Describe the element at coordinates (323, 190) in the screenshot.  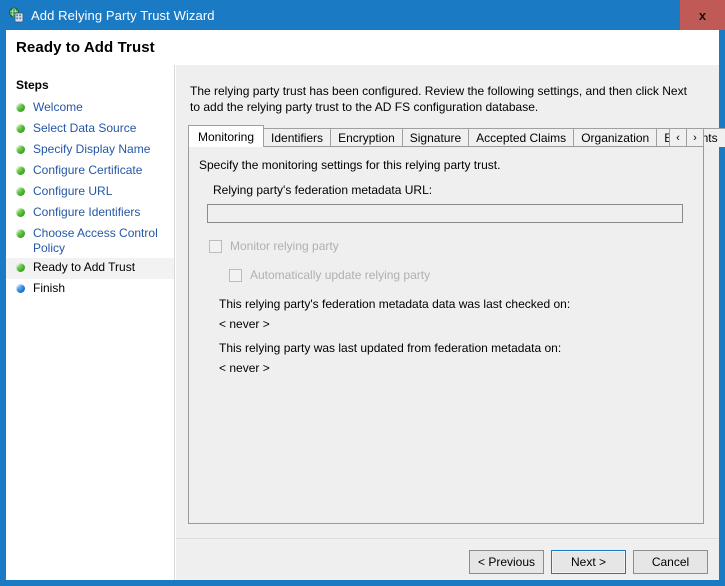
I see `metadata-url-label: Relying party's federation metadata URL:` at that location.